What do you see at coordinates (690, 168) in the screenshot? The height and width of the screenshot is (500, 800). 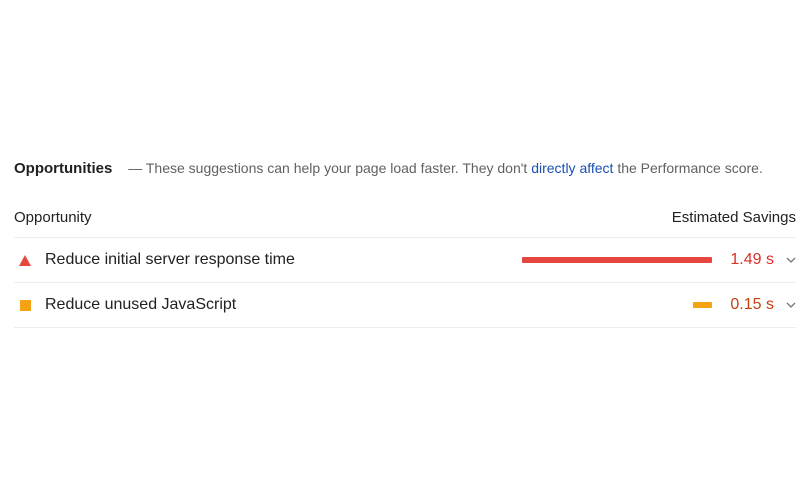 I see `section-description-suffix: the Performance score.` at bounding box center [690, 168].